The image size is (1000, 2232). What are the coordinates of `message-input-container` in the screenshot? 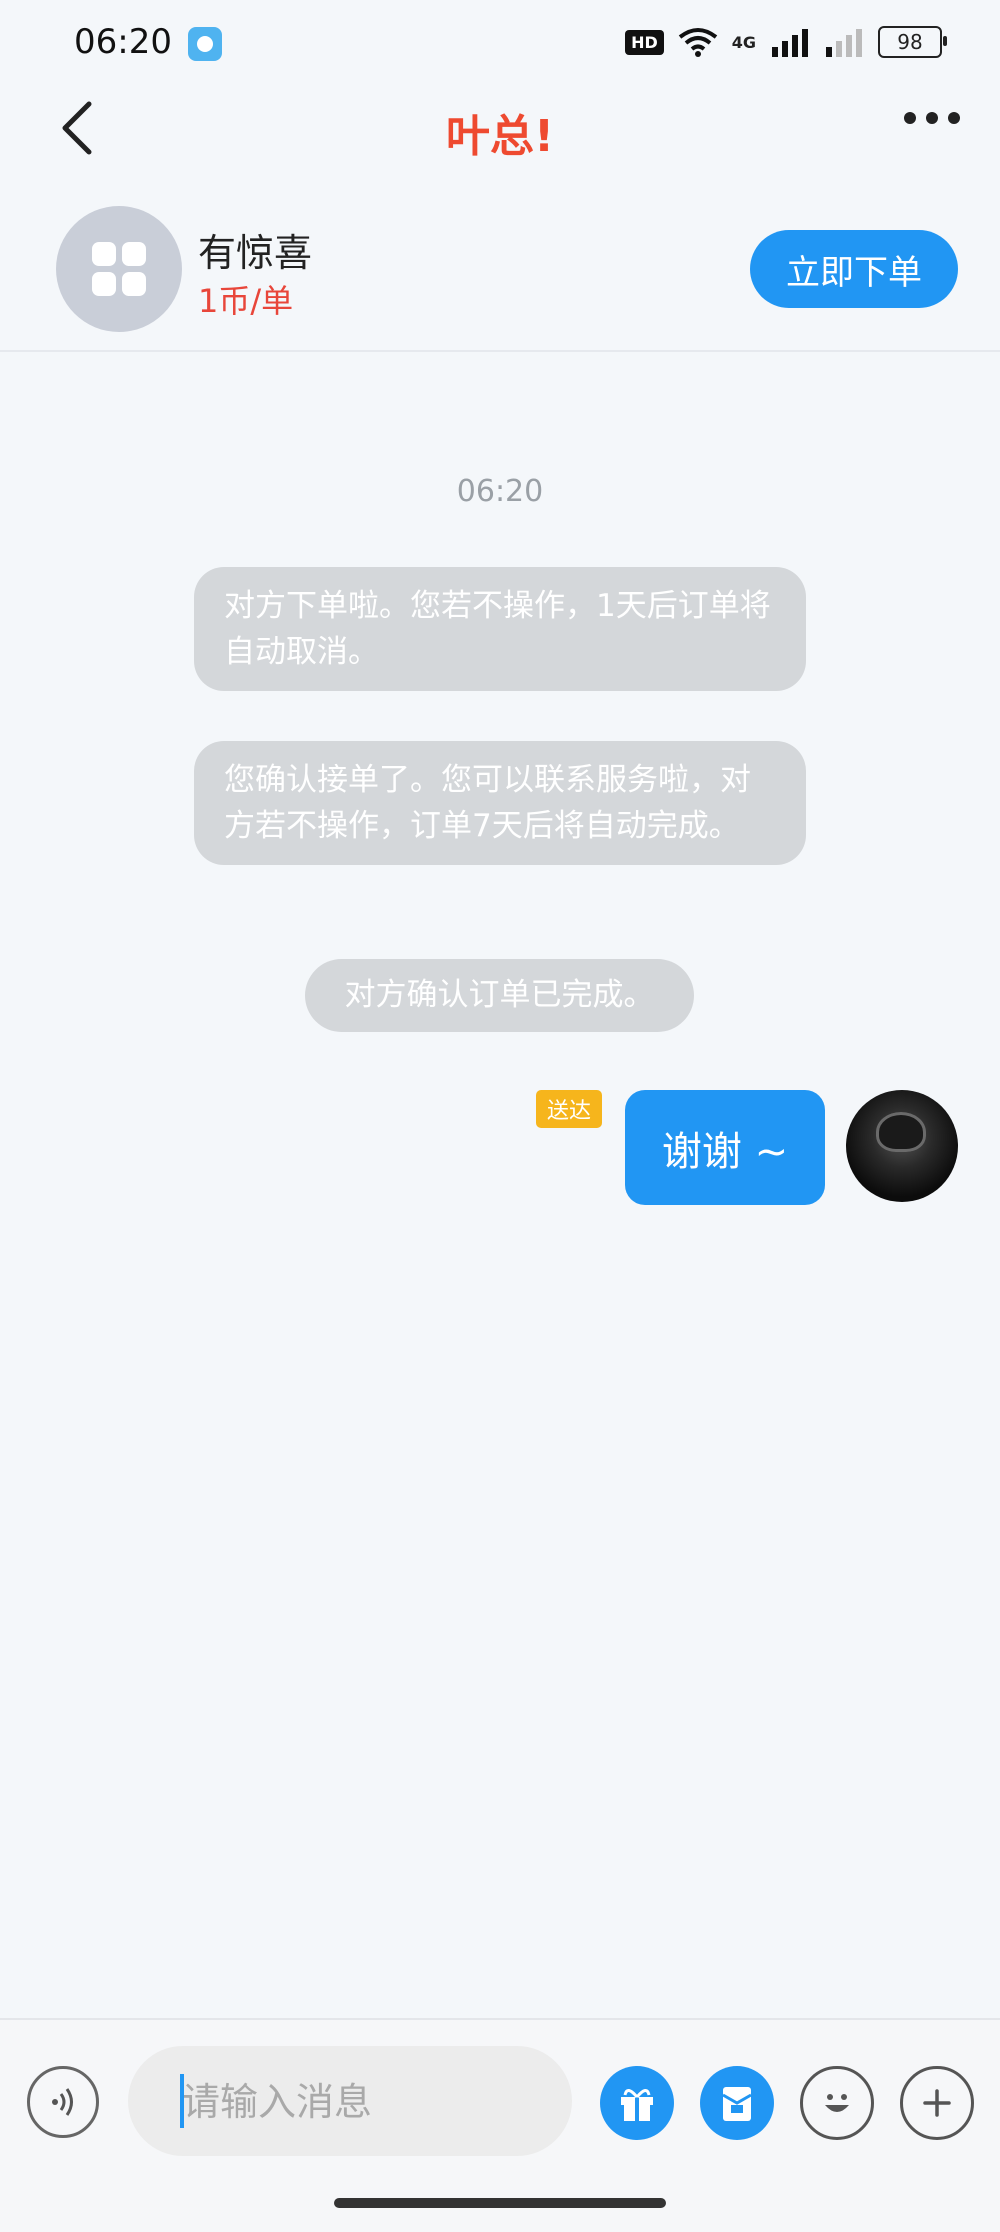 It's located at (350, 2101).